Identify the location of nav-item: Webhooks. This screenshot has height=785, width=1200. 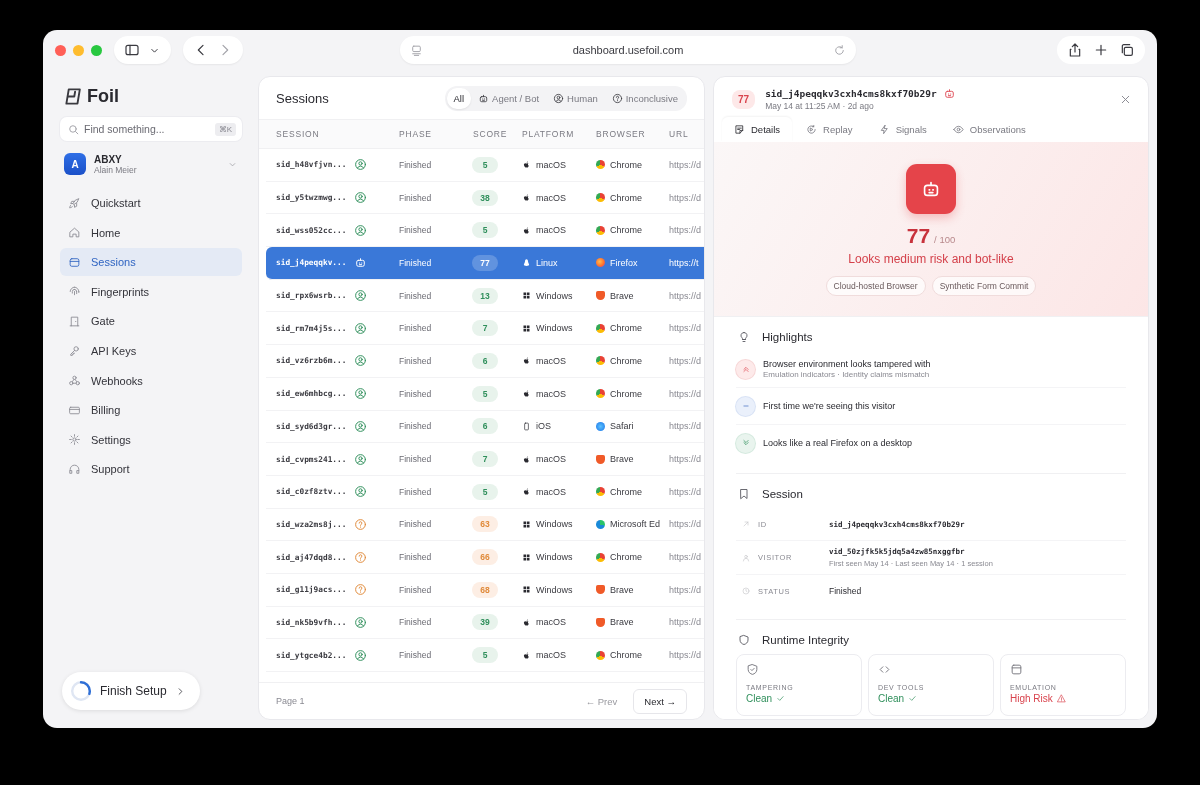
(151, 380).